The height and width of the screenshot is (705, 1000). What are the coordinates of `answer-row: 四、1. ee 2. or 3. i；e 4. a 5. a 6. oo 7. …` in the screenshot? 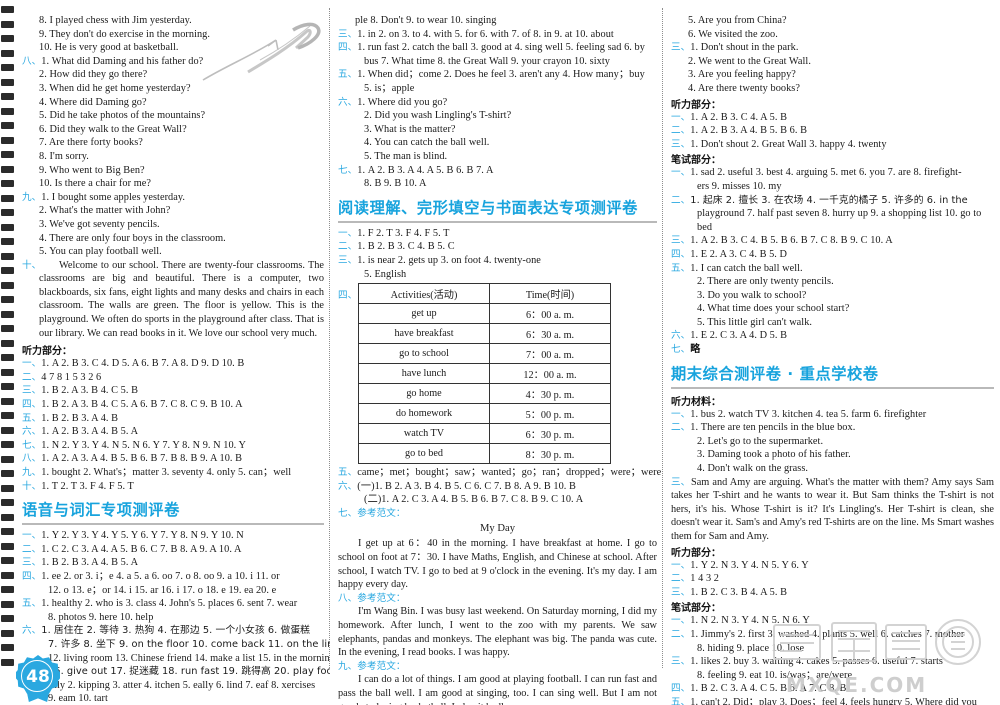 It's located at (173, 577).